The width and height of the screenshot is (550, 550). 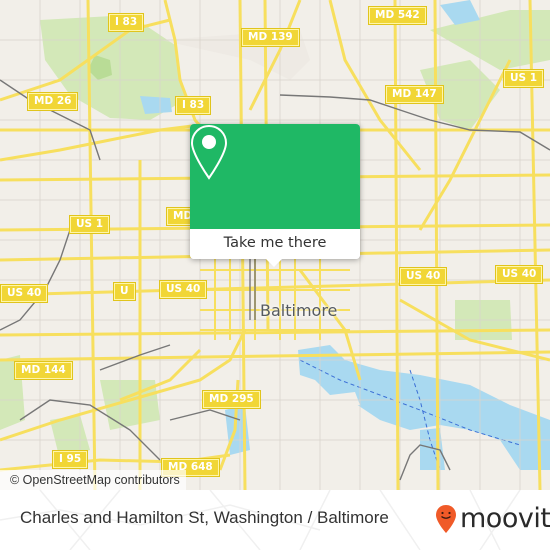 What do you see at coordinates (414, 94) in the screenshot?
I see `road-shield-md147: MD 147` at bounding box center [414, 94].